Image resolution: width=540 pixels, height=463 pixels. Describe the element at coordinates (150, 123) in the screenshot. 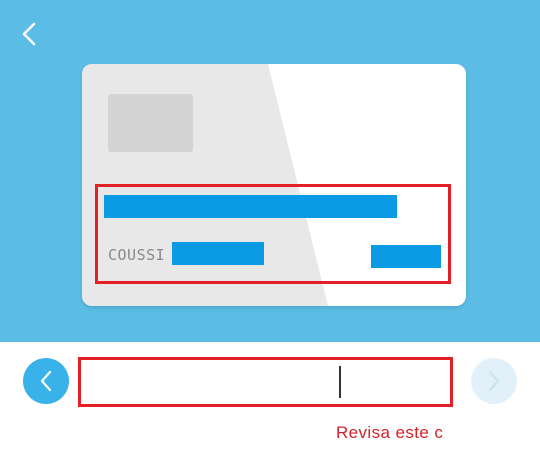

I see `card-chip` at that location.